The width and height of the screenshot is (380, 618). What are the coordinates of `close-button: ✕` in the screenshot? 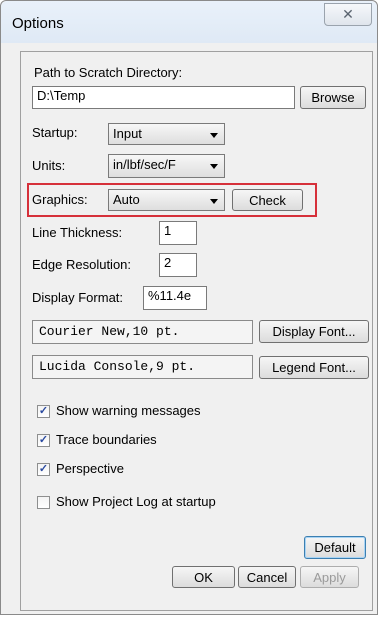 It's located at (348, 14).